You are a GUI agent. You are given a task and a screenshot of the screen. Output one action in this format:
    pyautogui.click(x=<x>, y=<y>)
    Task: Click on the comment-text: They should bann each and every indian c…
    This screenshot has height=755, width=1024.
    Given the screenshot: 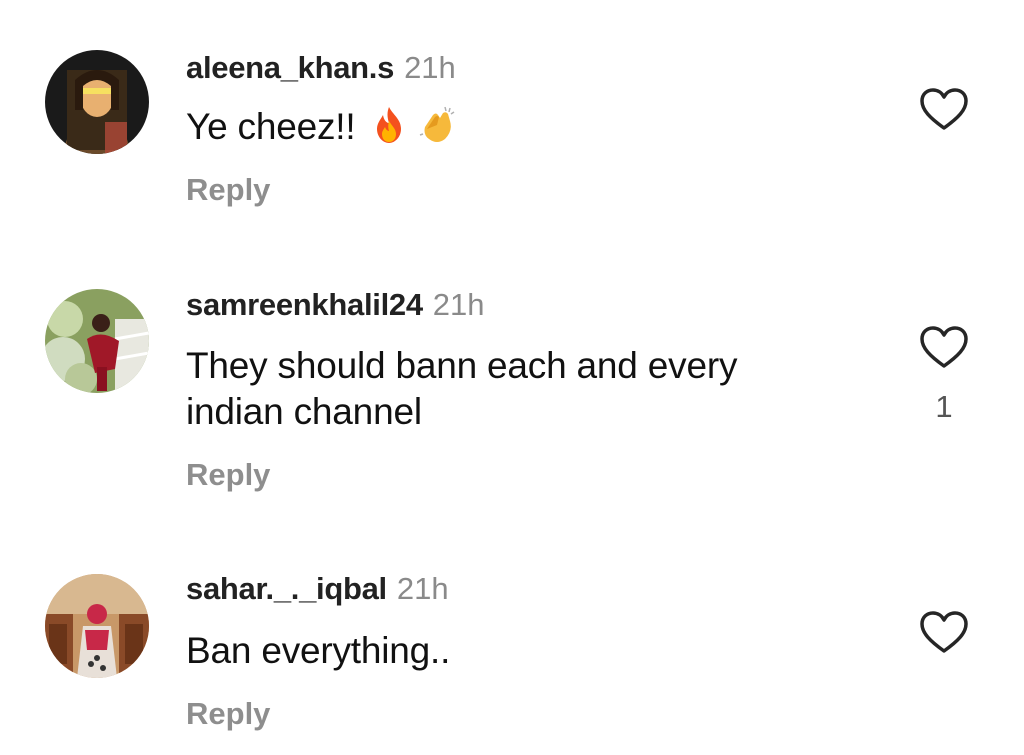 What is the action you would take?
    pyautogui.click(x=506, y=389)
    